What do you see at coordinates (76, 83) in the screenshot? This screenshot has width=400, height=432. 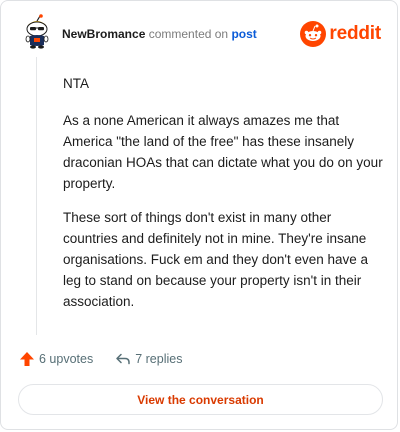 I see `comment-paragraph: NTA` at bounding box center [76, 83].